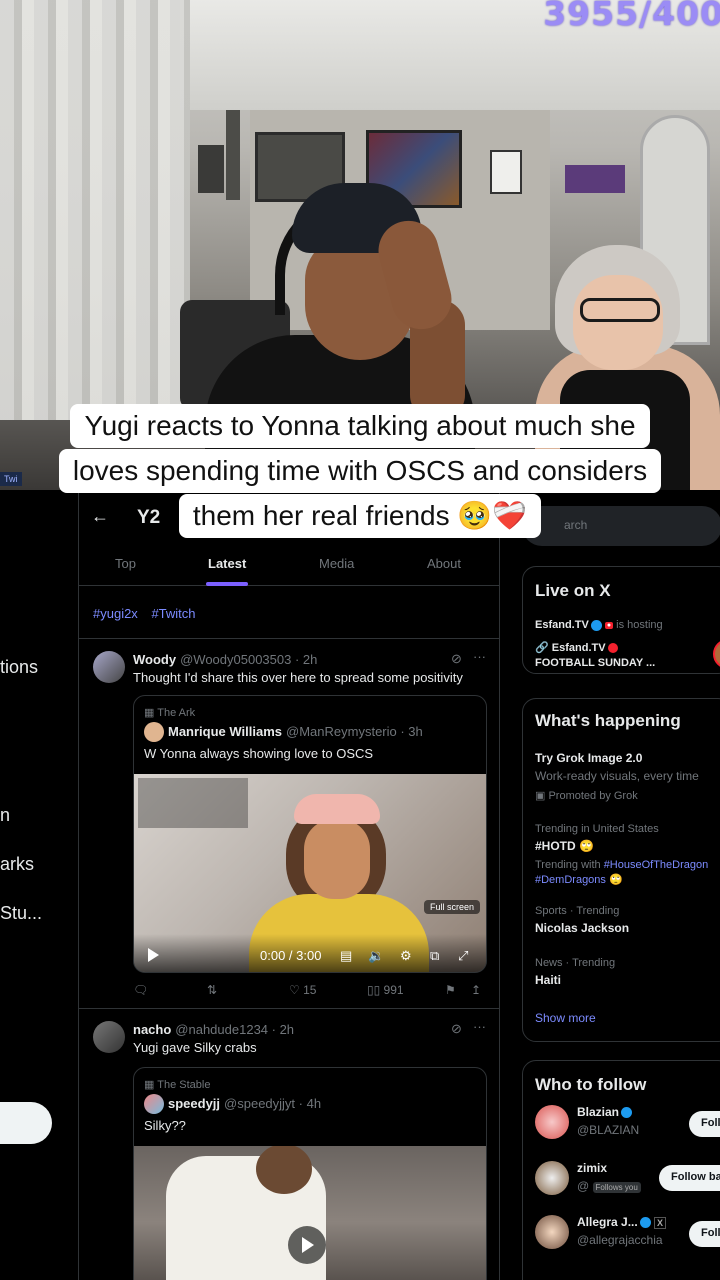  I want to click on caption-line: them her real friends 🥹❤️‍🩹, so click(360, 516).